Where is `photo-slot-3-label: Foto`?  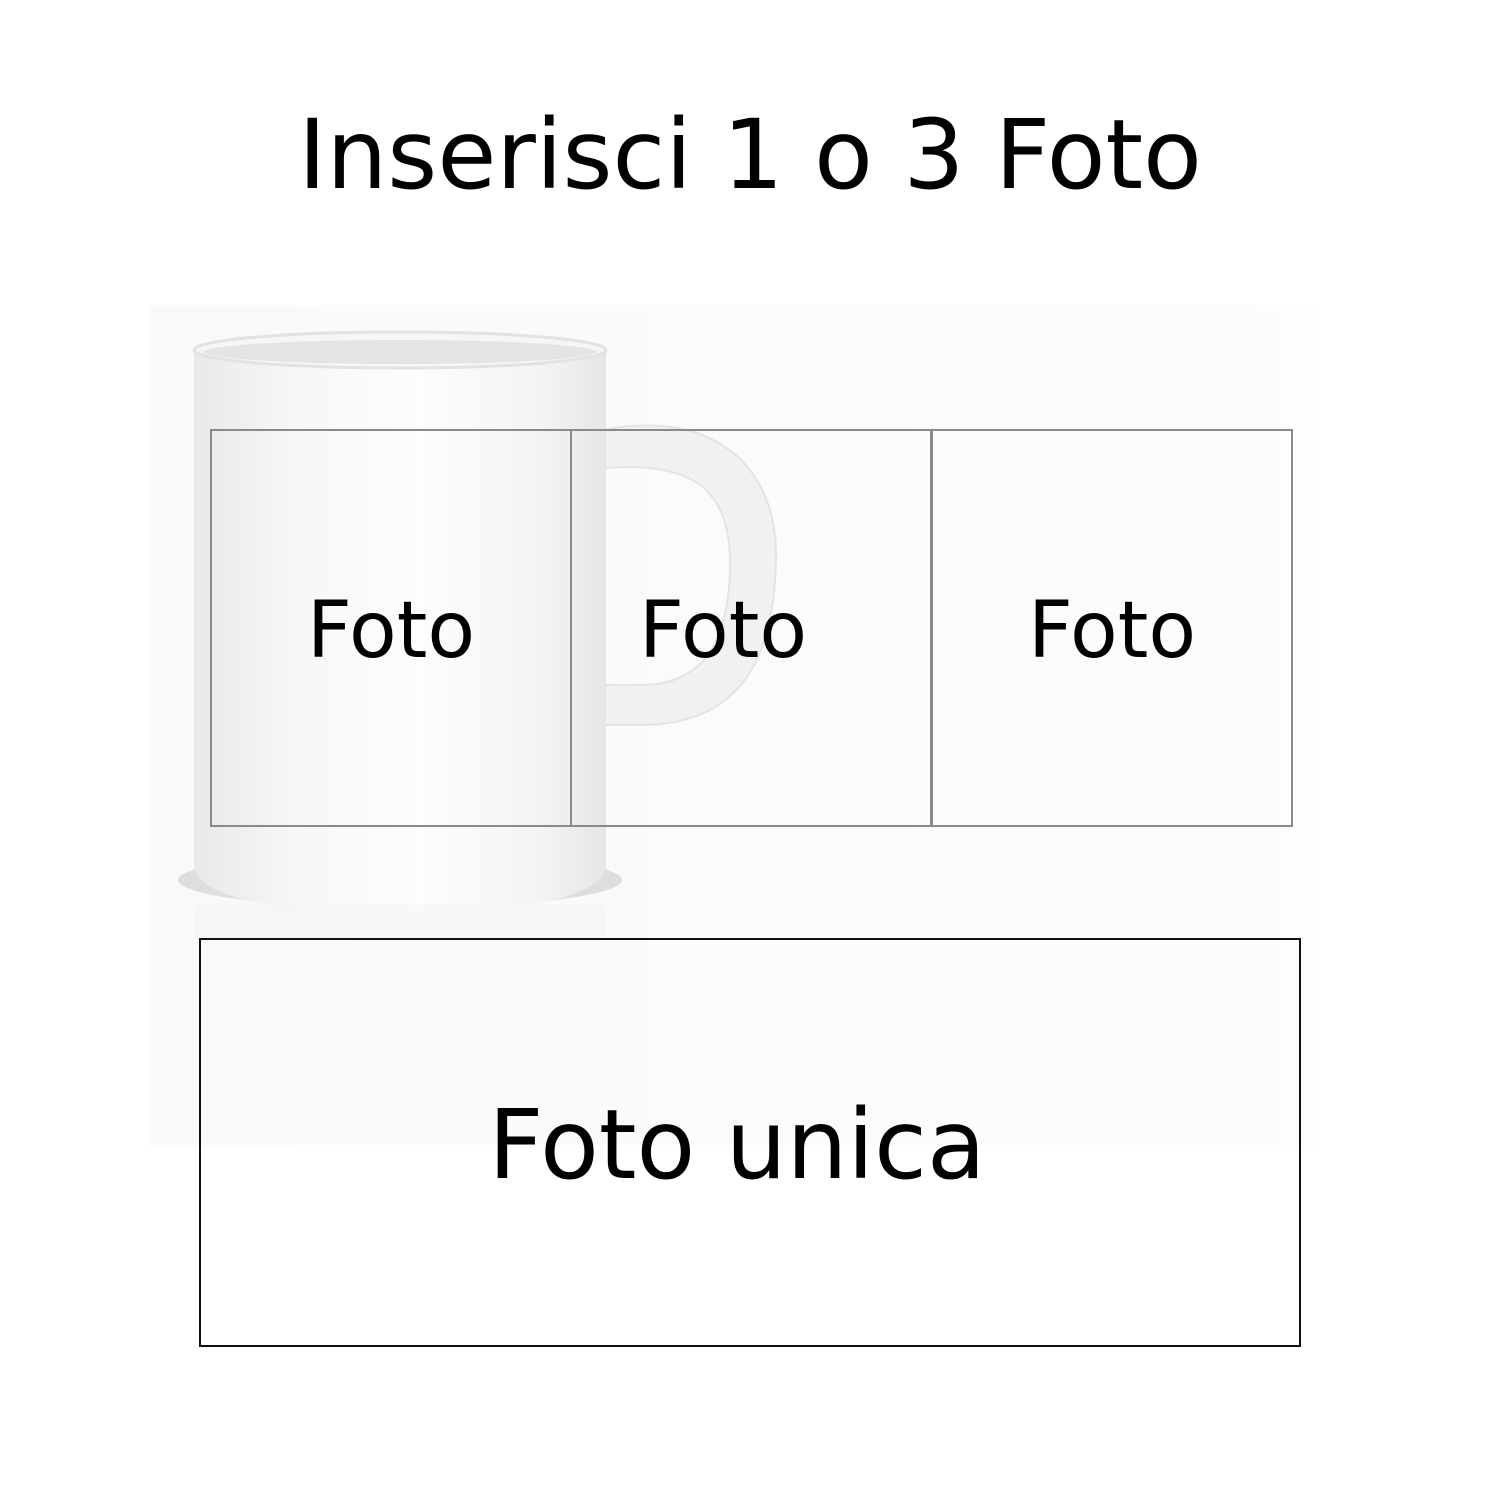
photo-slot-3-label: Foto is located at coordinates (1112, 631).